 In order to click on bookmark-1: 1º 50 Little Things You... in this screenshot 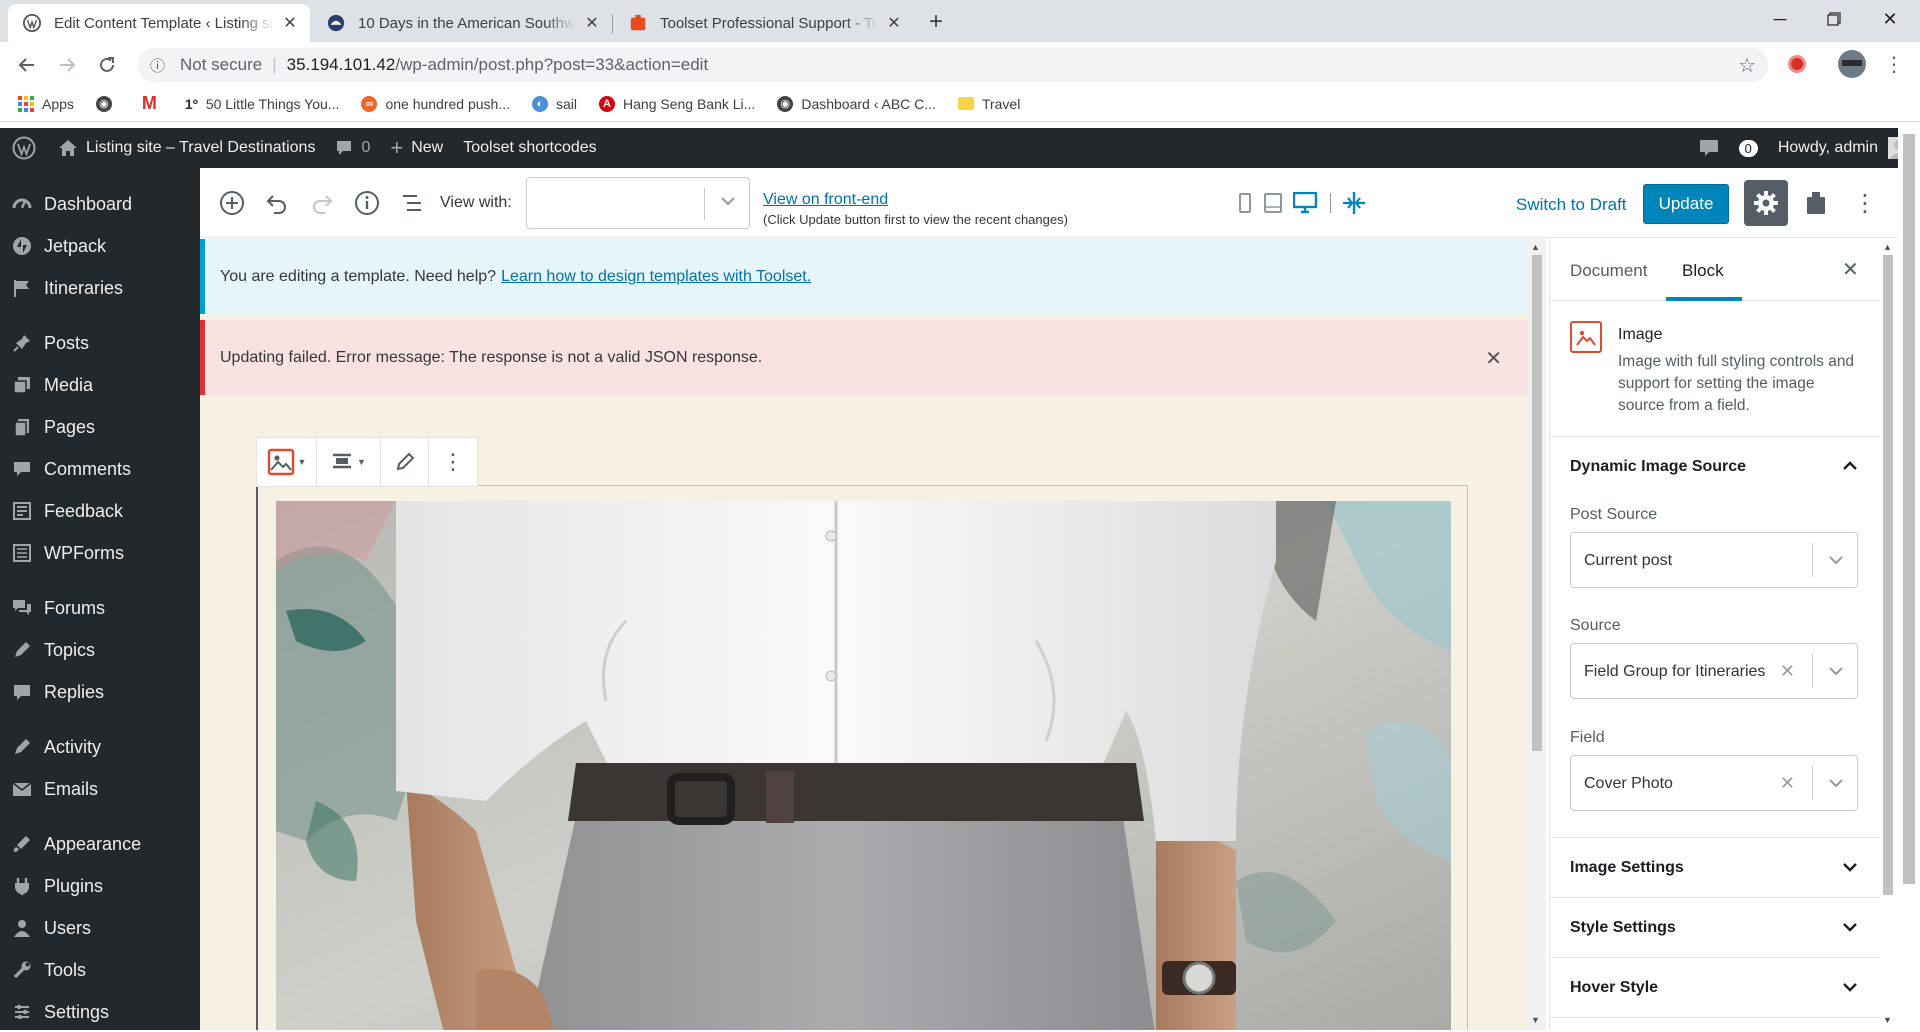, I will do `click(262, 104)`.